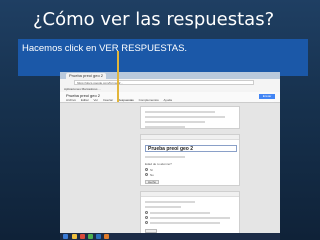 The height and width of the screenshot is (240, 320). Describe the element at coordinates (154, 19) in the screenshot. I see `slide-title: ¿Cómo ver las respuestas?` at that location.